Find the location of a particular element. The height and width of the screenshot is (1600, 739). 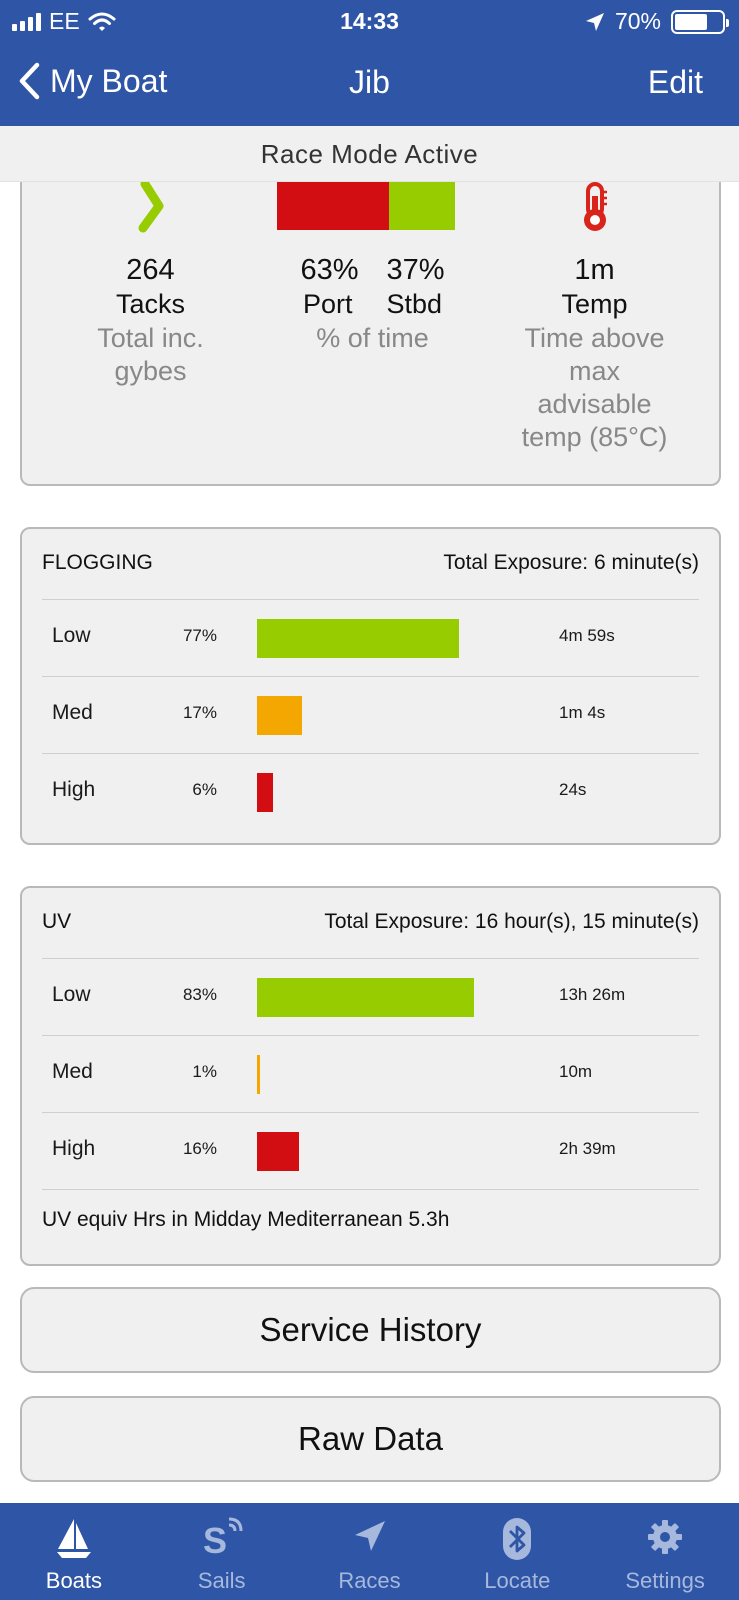

flogging-total: Total Exposure: 6 minute(s) is located at coordinates (571, 562).